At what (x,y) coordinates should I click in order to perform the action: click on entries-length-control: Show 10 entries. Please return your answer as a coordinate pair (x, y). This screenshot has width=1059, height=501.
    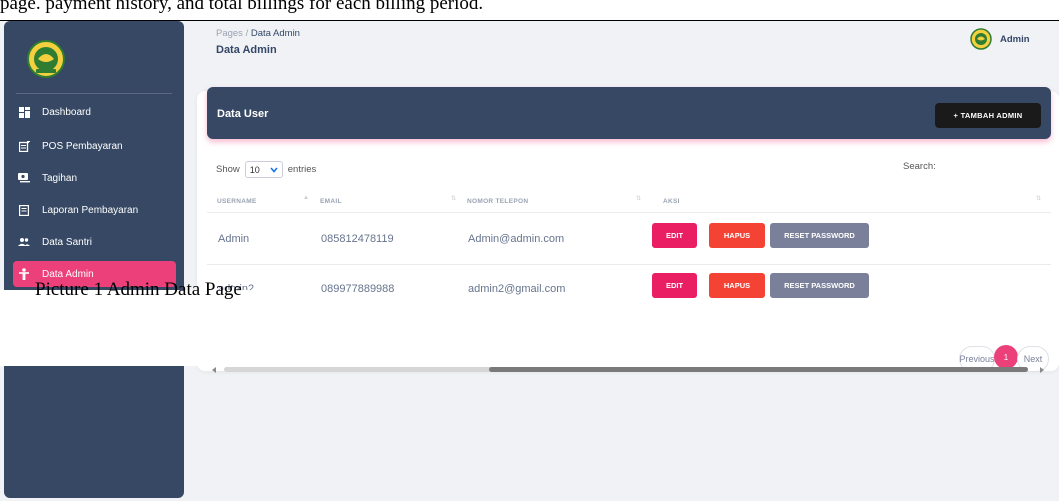
    Looking at the image, I should click on (266, 169).